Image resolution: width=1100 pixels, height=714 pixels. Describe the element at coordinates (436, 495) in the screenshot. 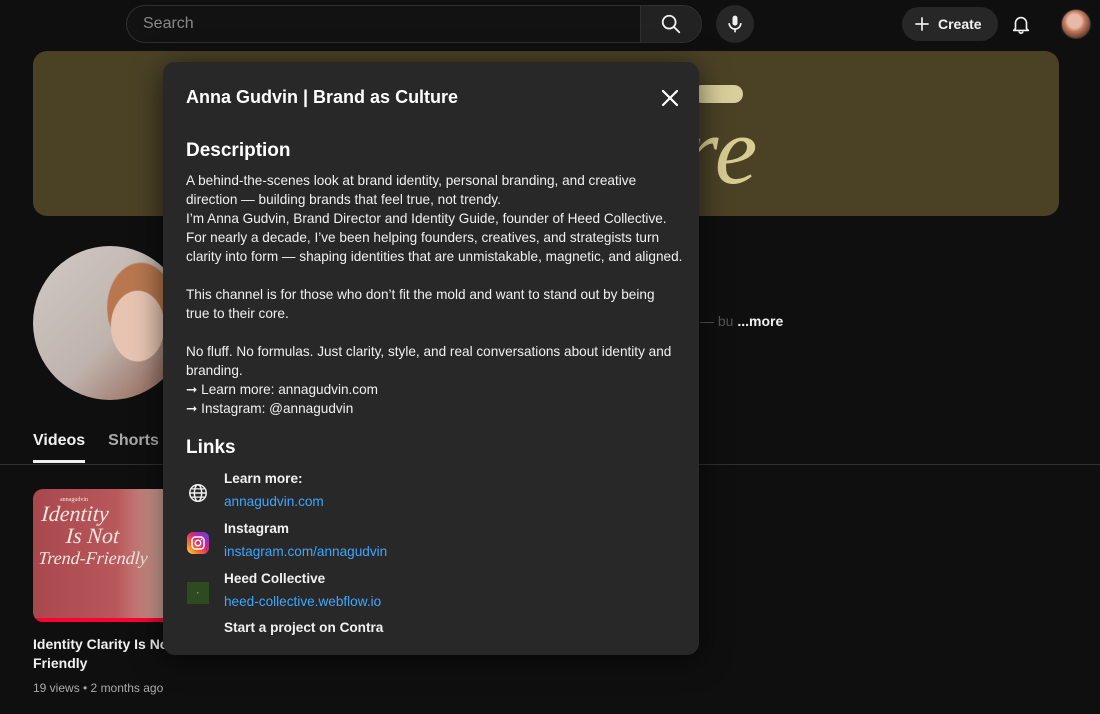

I see `link-item: Learn more: annagudvin.com` at that location.